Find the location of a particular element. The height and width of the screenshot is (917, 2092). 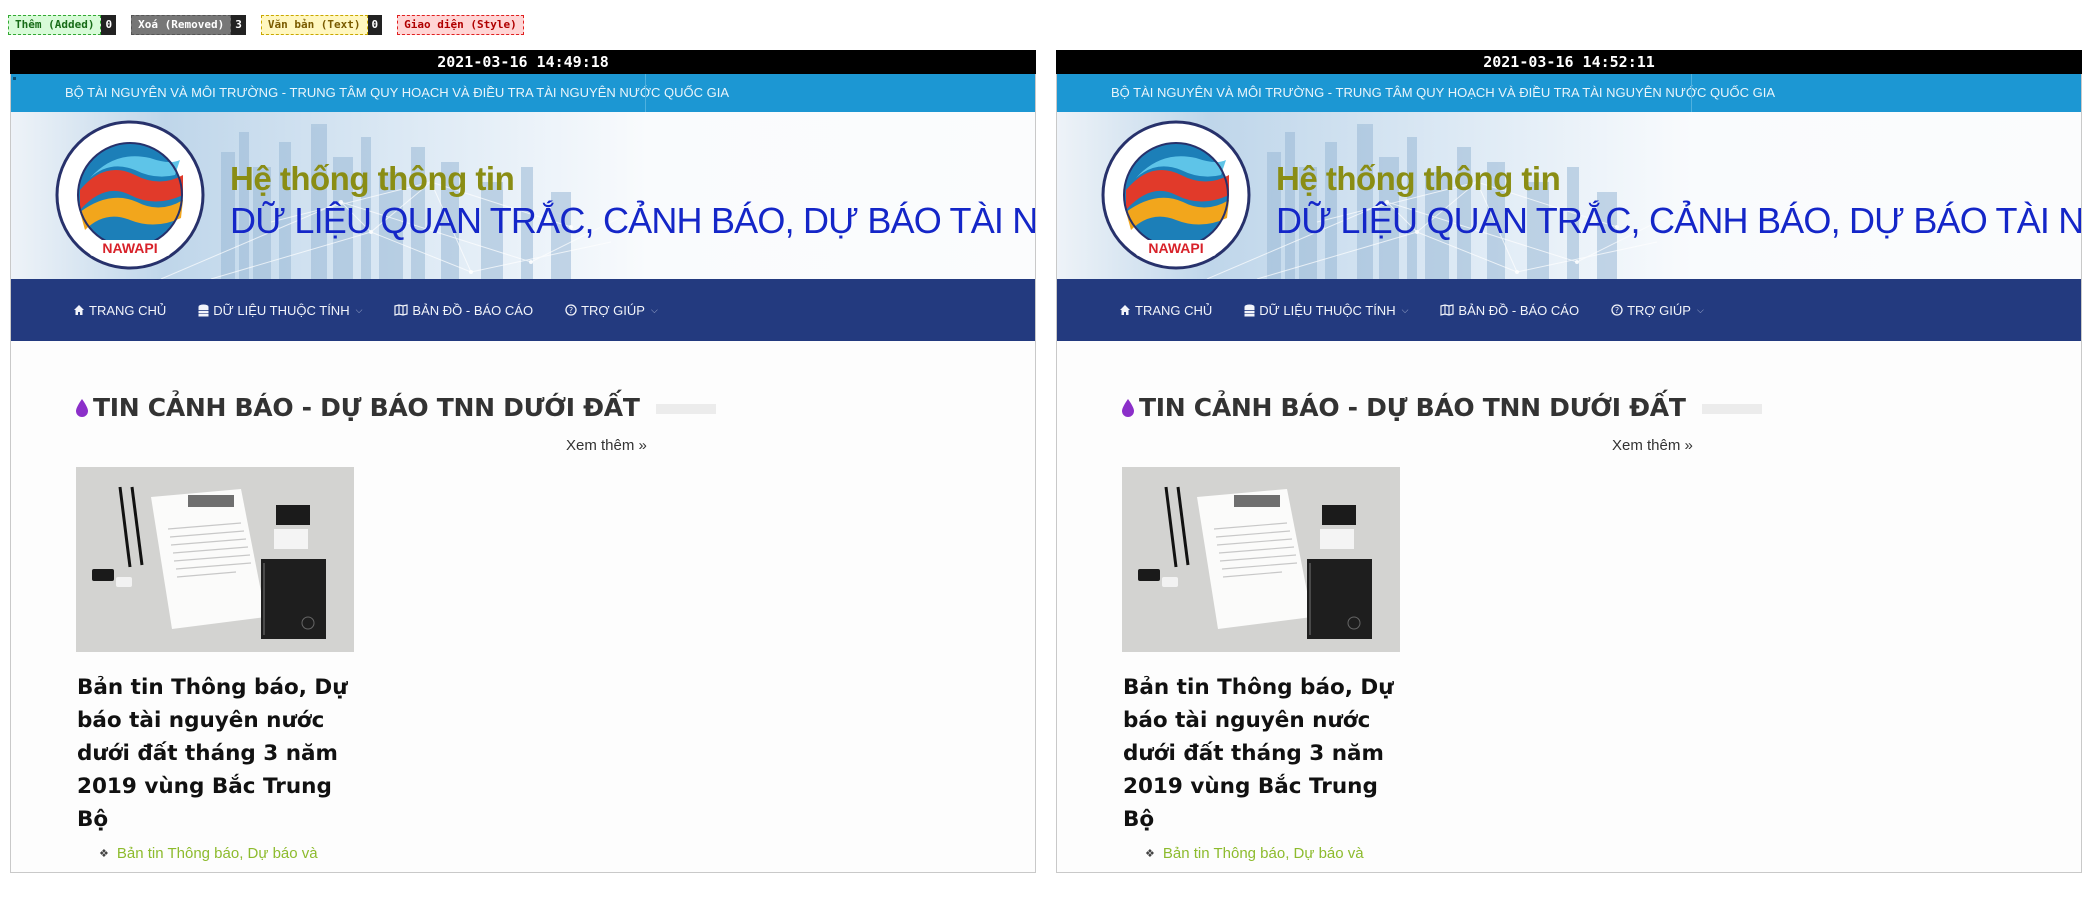

legend-added-label: Thêm (Added) is located at coordinates (55, 25).